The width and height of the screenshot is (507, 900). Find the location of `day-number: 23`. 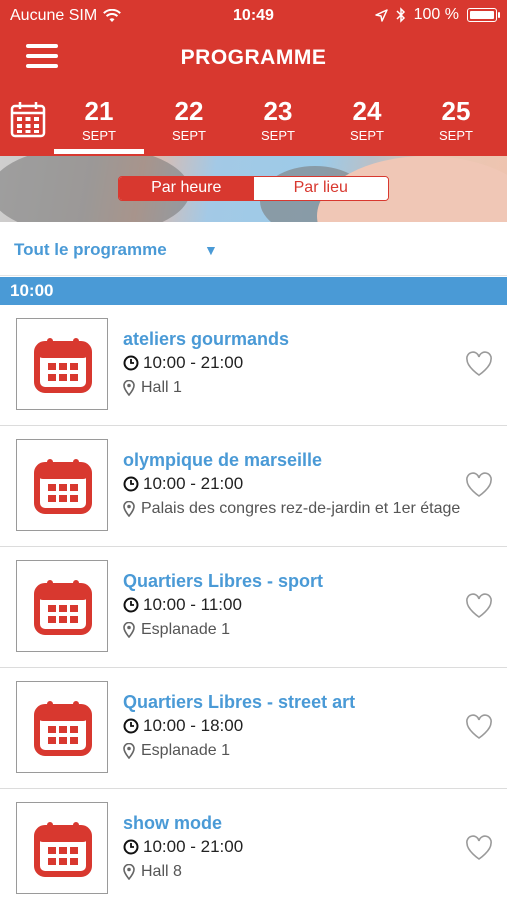

day-number: 23 is located at coordinates (278, 111).